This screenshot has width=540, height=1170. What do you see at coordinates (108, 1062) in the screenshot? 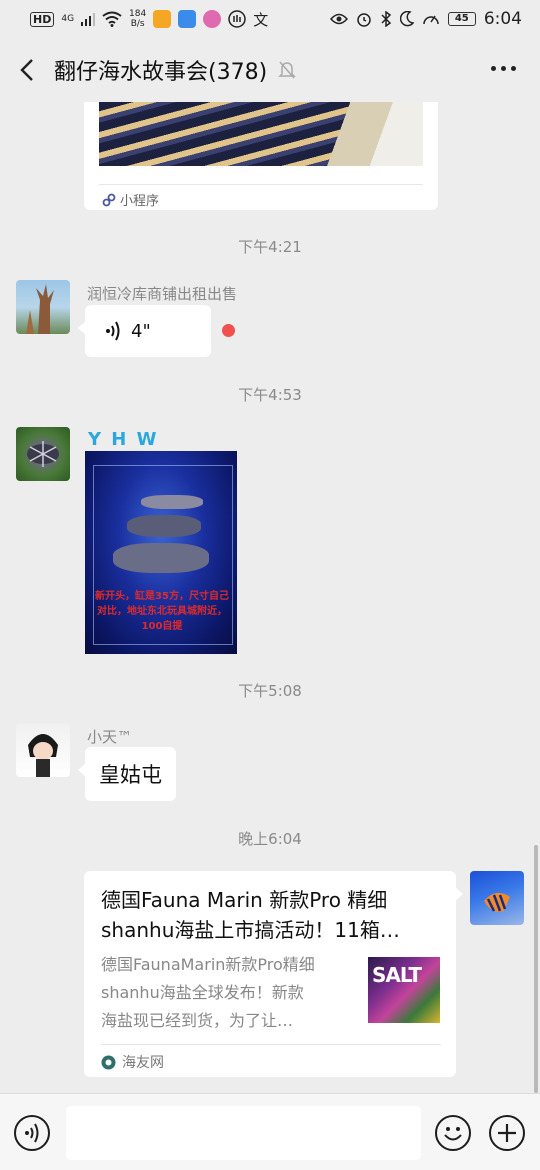
I see `source-logo-icon` at bounding box center [108, 1062].